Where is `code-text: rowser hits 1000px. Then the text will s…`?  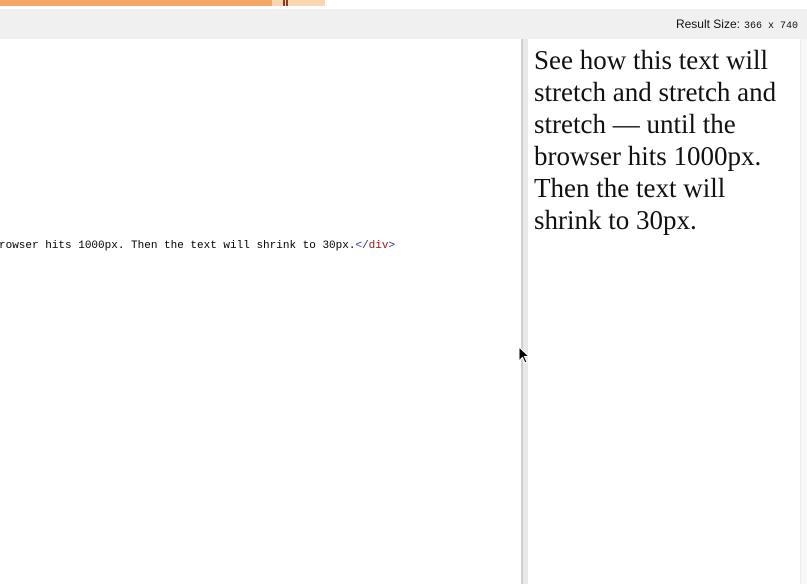
code-text: rowser hits 1000px. Then the text will s… is located at coordinates (178, 246).